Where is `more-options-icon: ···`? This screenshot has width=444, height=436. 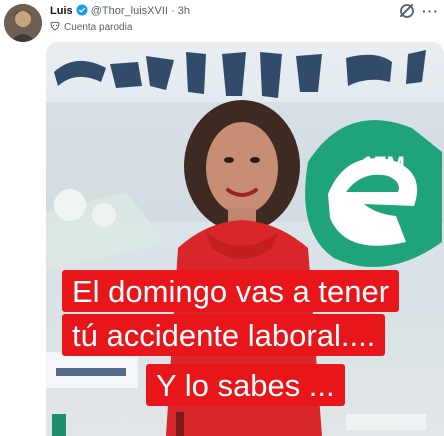
more-options-icon: ··· is located at coordinates (430, 11).